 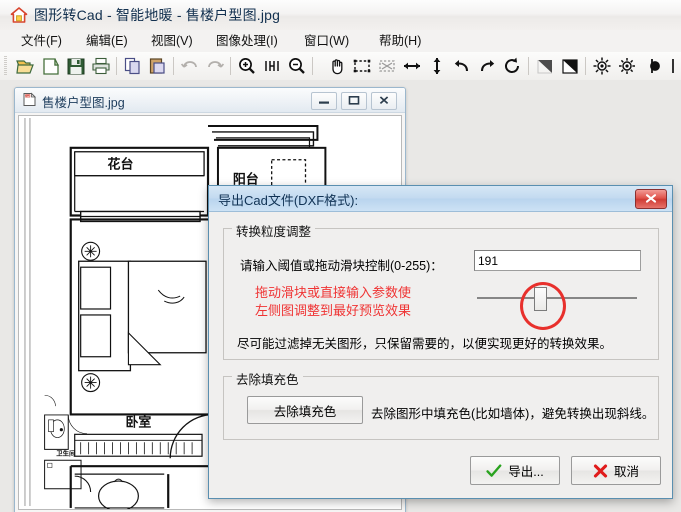 I want to click on child-window-title: 售楼户型图.jpg, so click(x=83, y=103).